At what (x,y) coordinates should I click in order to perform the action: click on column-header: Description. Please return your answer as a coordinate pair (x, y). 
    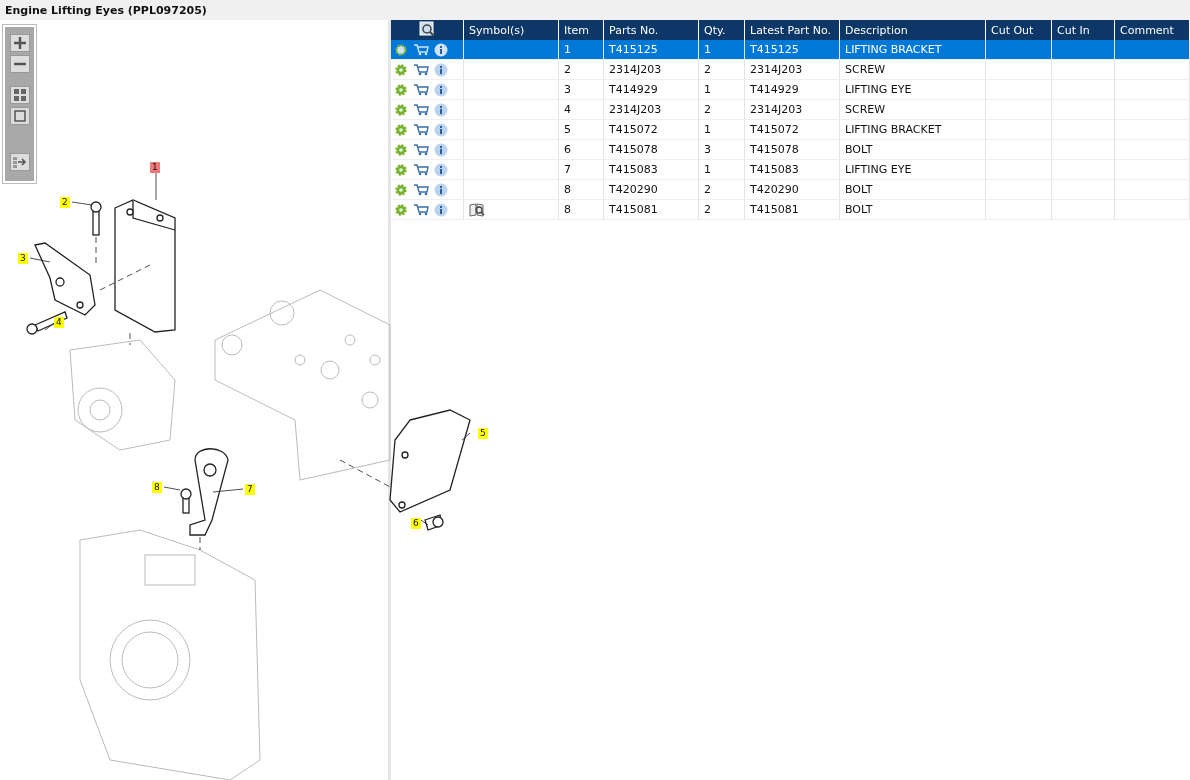
    Looking at the image, I should click on (912, 30).